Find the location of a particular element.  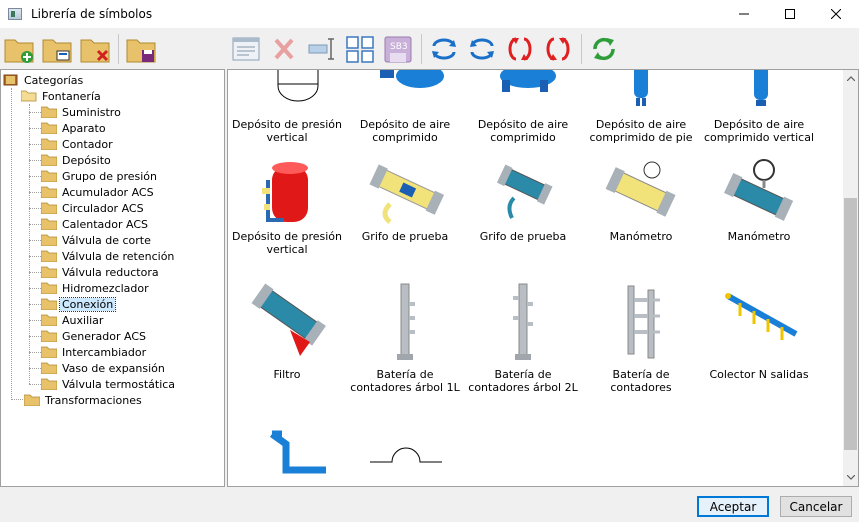

tree-root: Categorías is located at coordinates (44, 80).